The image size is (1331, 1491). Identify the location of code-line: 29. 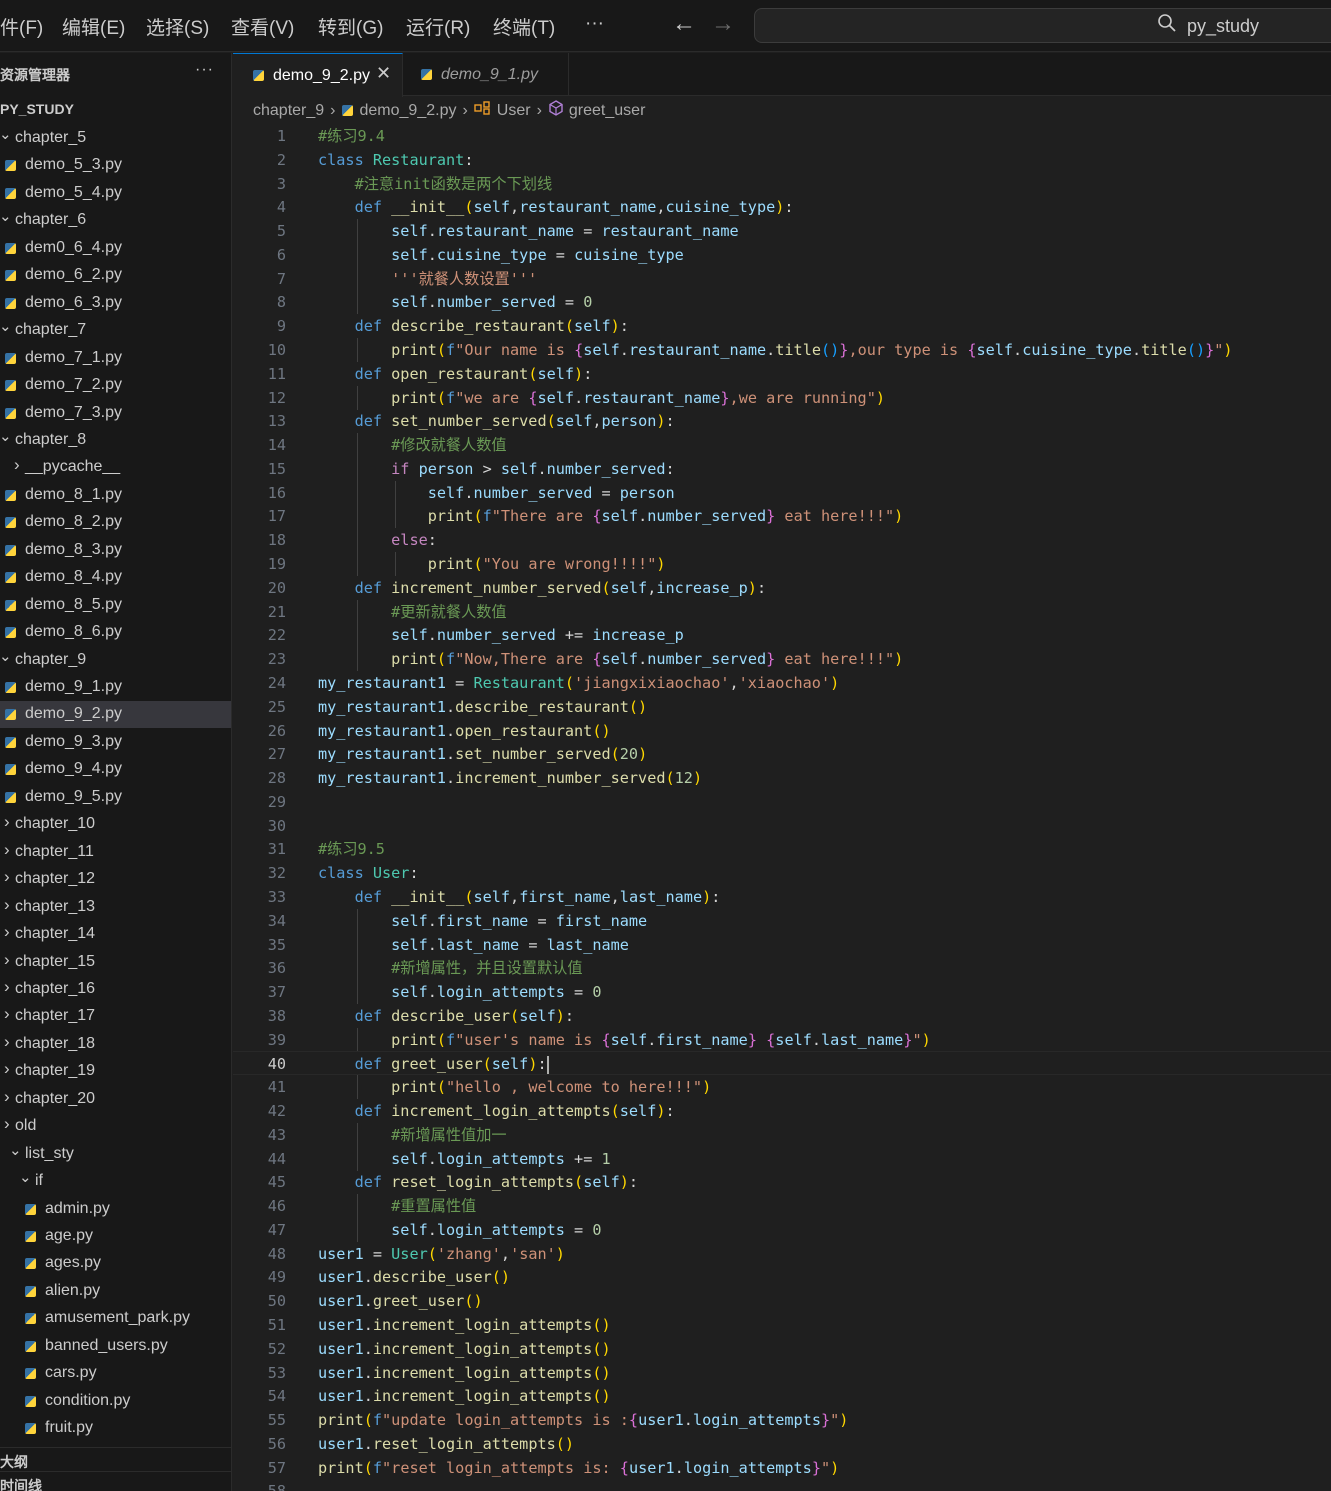
(782, 802).